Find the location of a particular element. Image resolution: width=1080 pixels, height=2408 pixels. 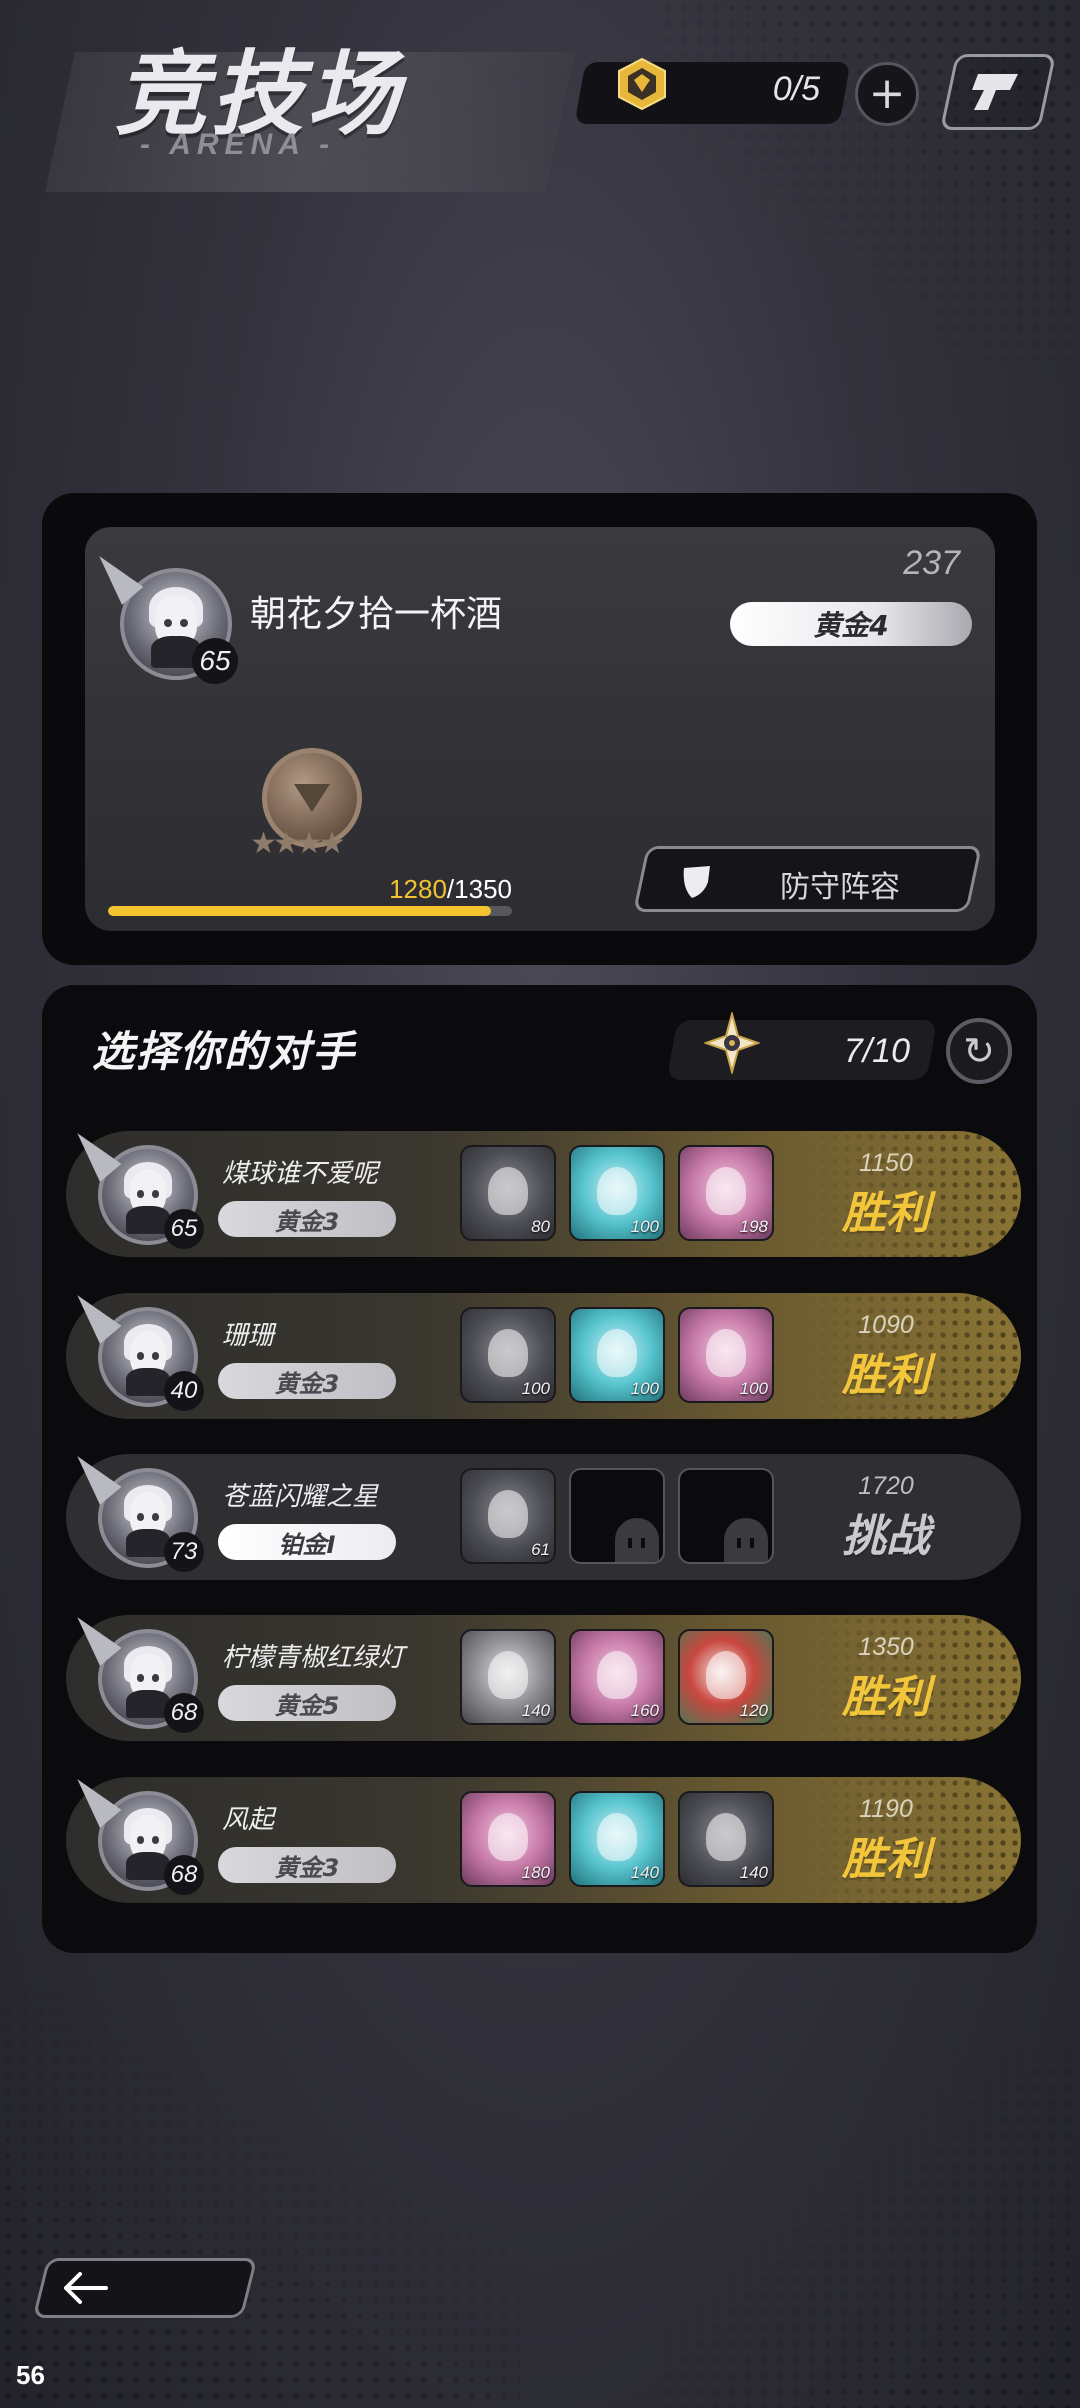

currency-hex-icon is located at coordinates (642, 84).